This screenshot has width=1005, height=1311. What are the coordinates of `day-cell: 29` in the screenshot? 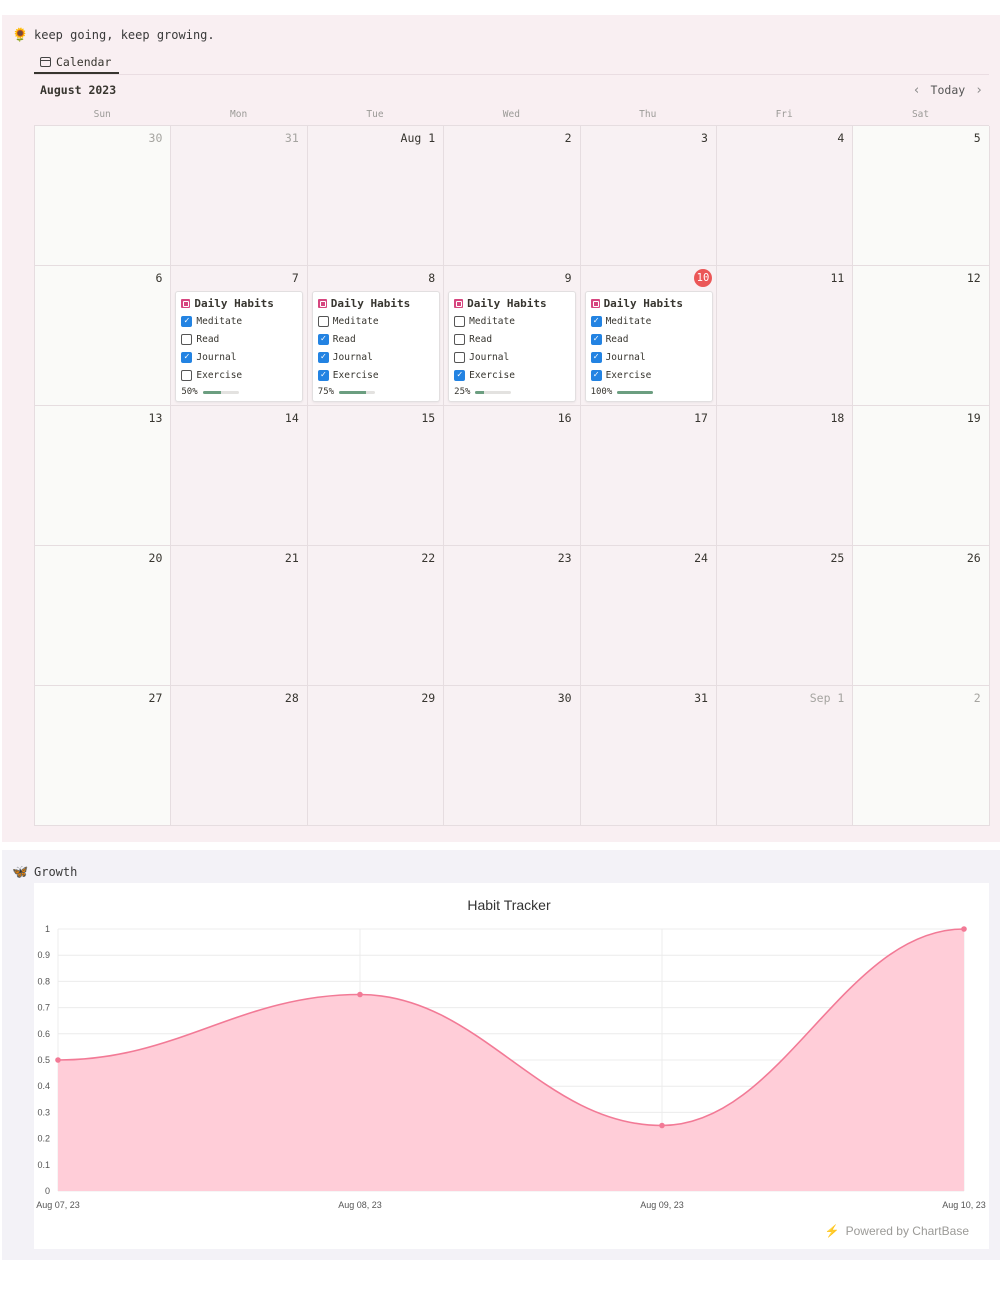 It's located at (376, 756).